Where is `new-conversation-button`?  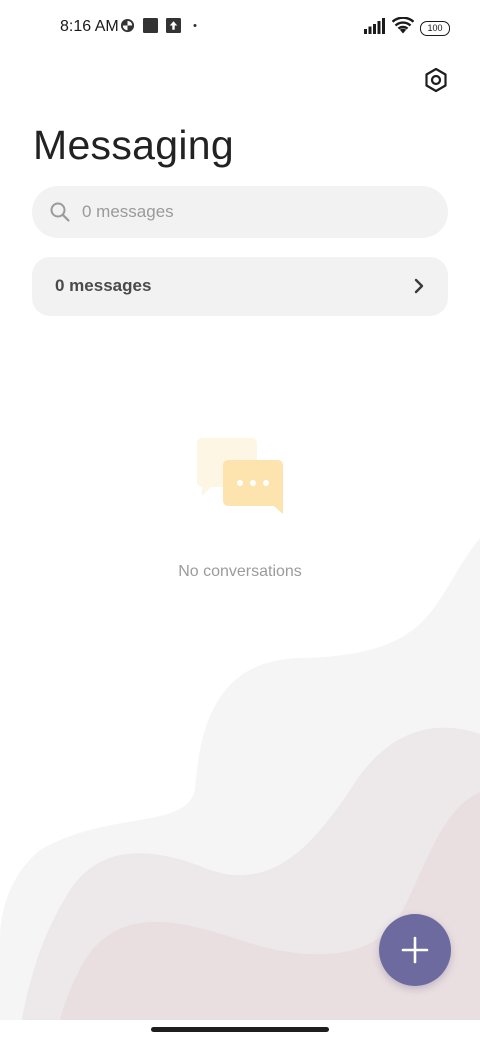 new-conversation-button is located at coordinates (415, 950).